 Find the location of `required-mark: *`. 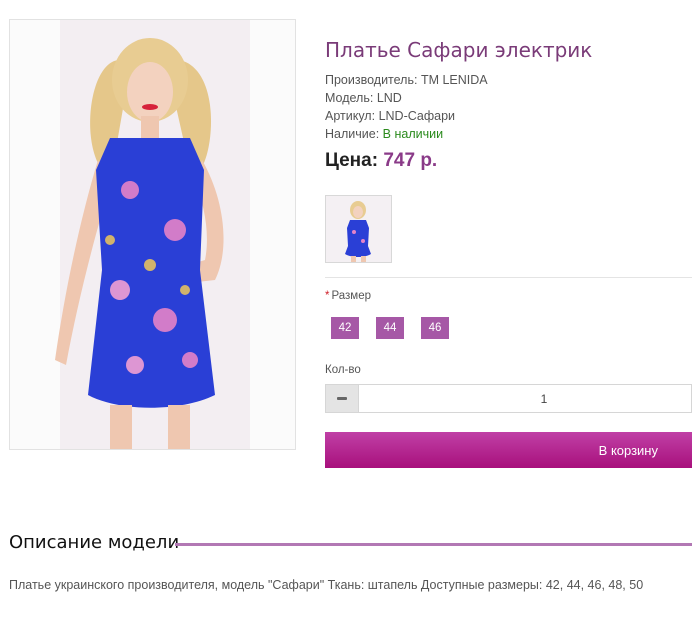

required-mark: * is located at coordinates (327, 296).